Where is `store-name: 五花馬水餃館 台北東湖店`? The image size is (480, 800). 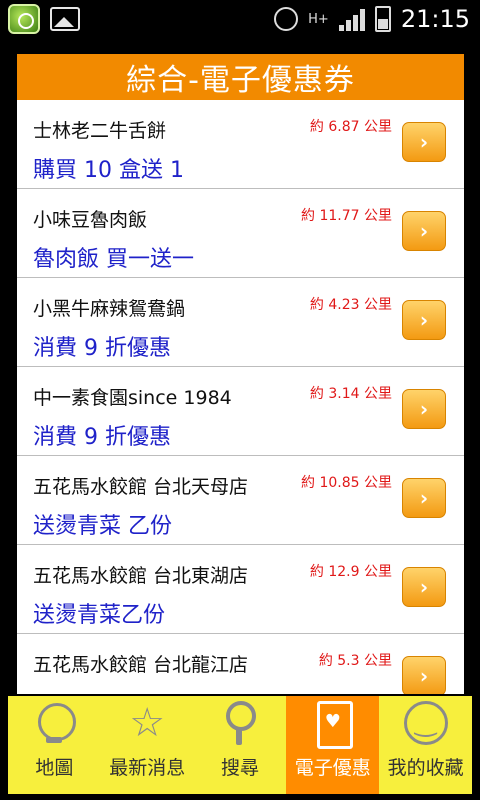 store-name: 五花馬水餃館 台北東湖店 is located at coordinates (141, 576).